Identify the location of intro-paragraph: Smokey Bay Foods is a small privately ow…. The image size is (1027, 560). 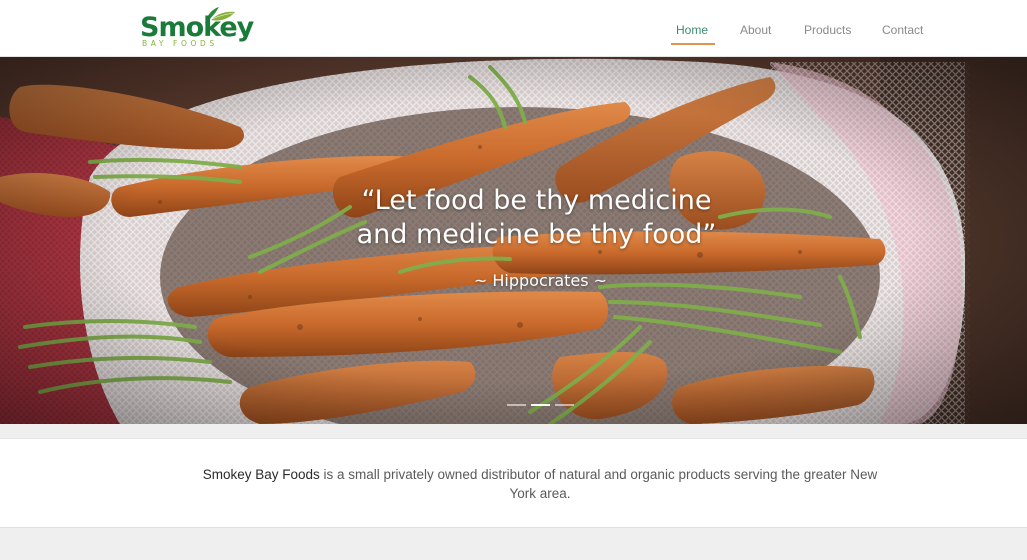
(540, 484).